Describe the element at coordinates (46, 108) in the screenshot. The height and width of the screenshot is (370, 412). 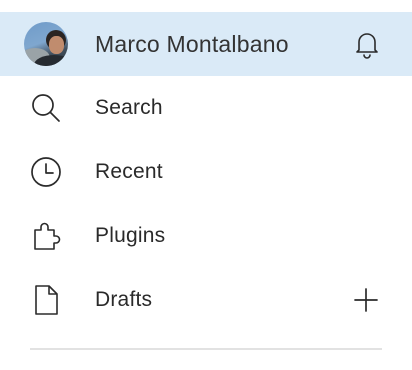
I see `search-icon` at that location.